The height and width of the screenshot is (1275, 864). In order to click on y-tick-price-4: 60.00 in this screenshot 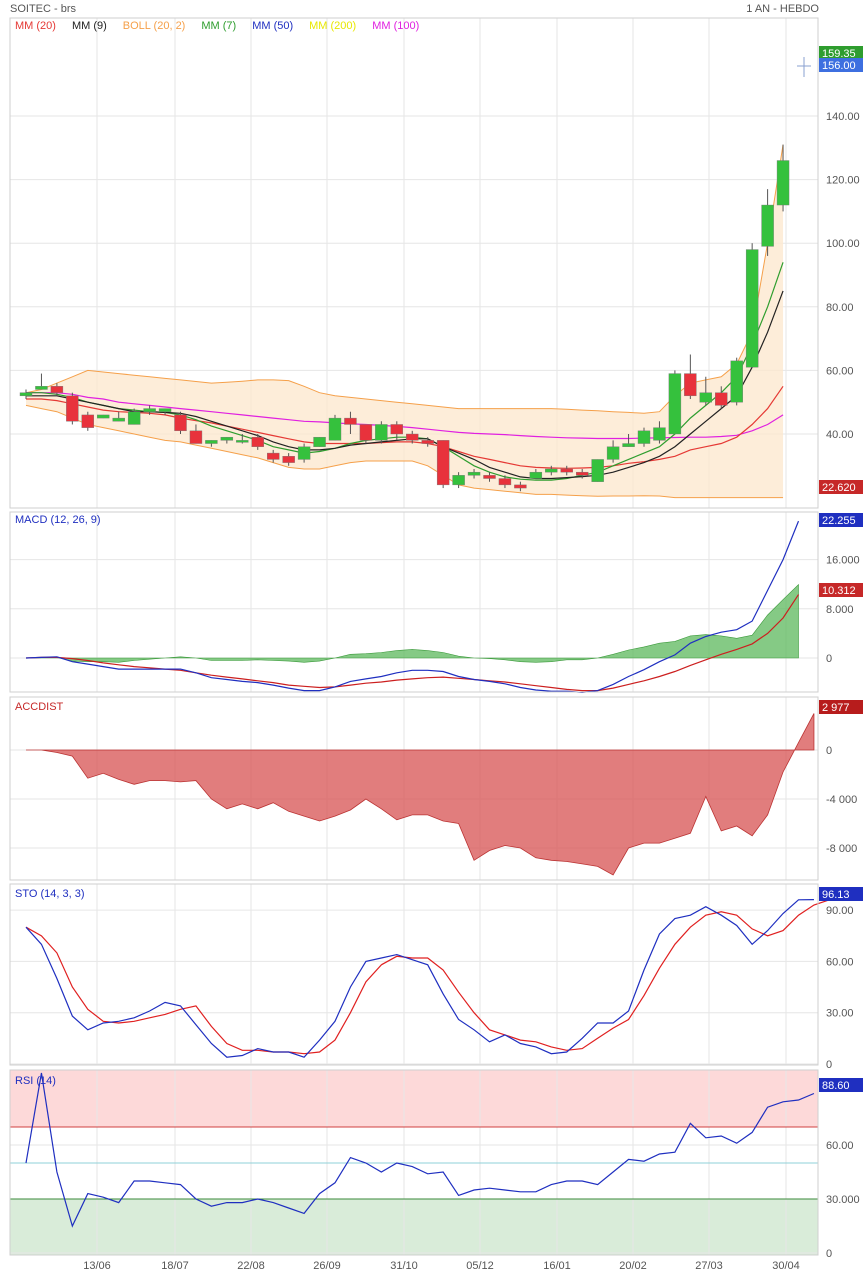, I will do `click(840, 371)`.